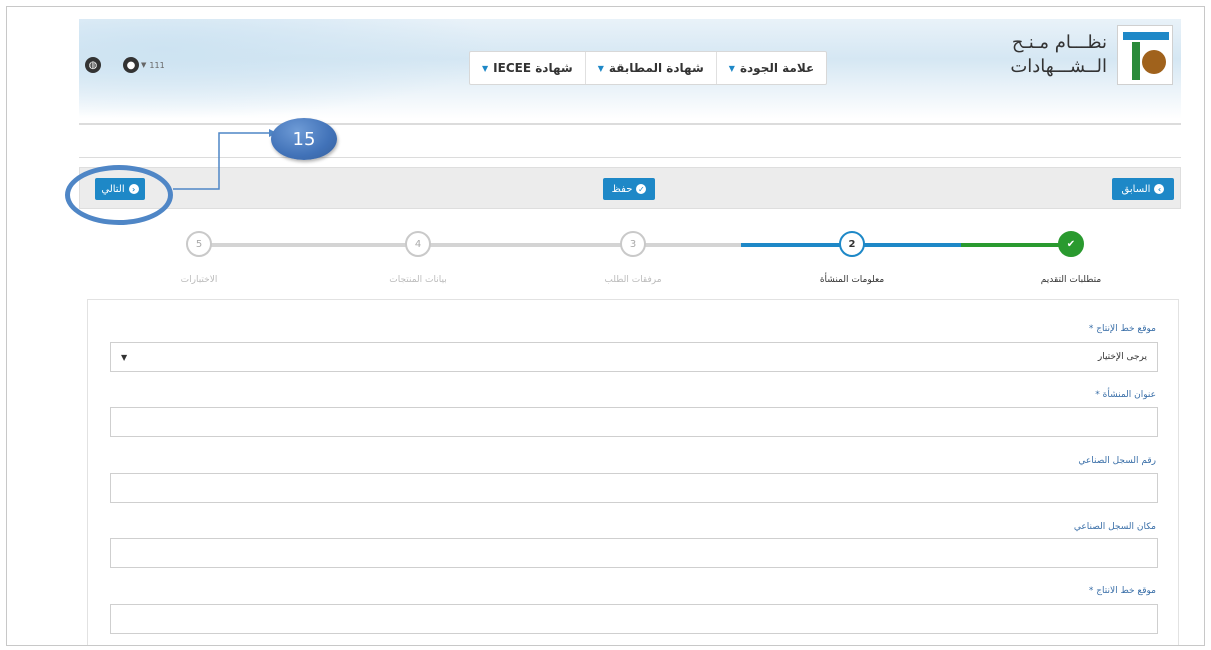 This screenshot has width=1211, height=650. Describe the element at coordinates (199, 244) in the screenshot. I see `step-5-circle: 5` at that location.